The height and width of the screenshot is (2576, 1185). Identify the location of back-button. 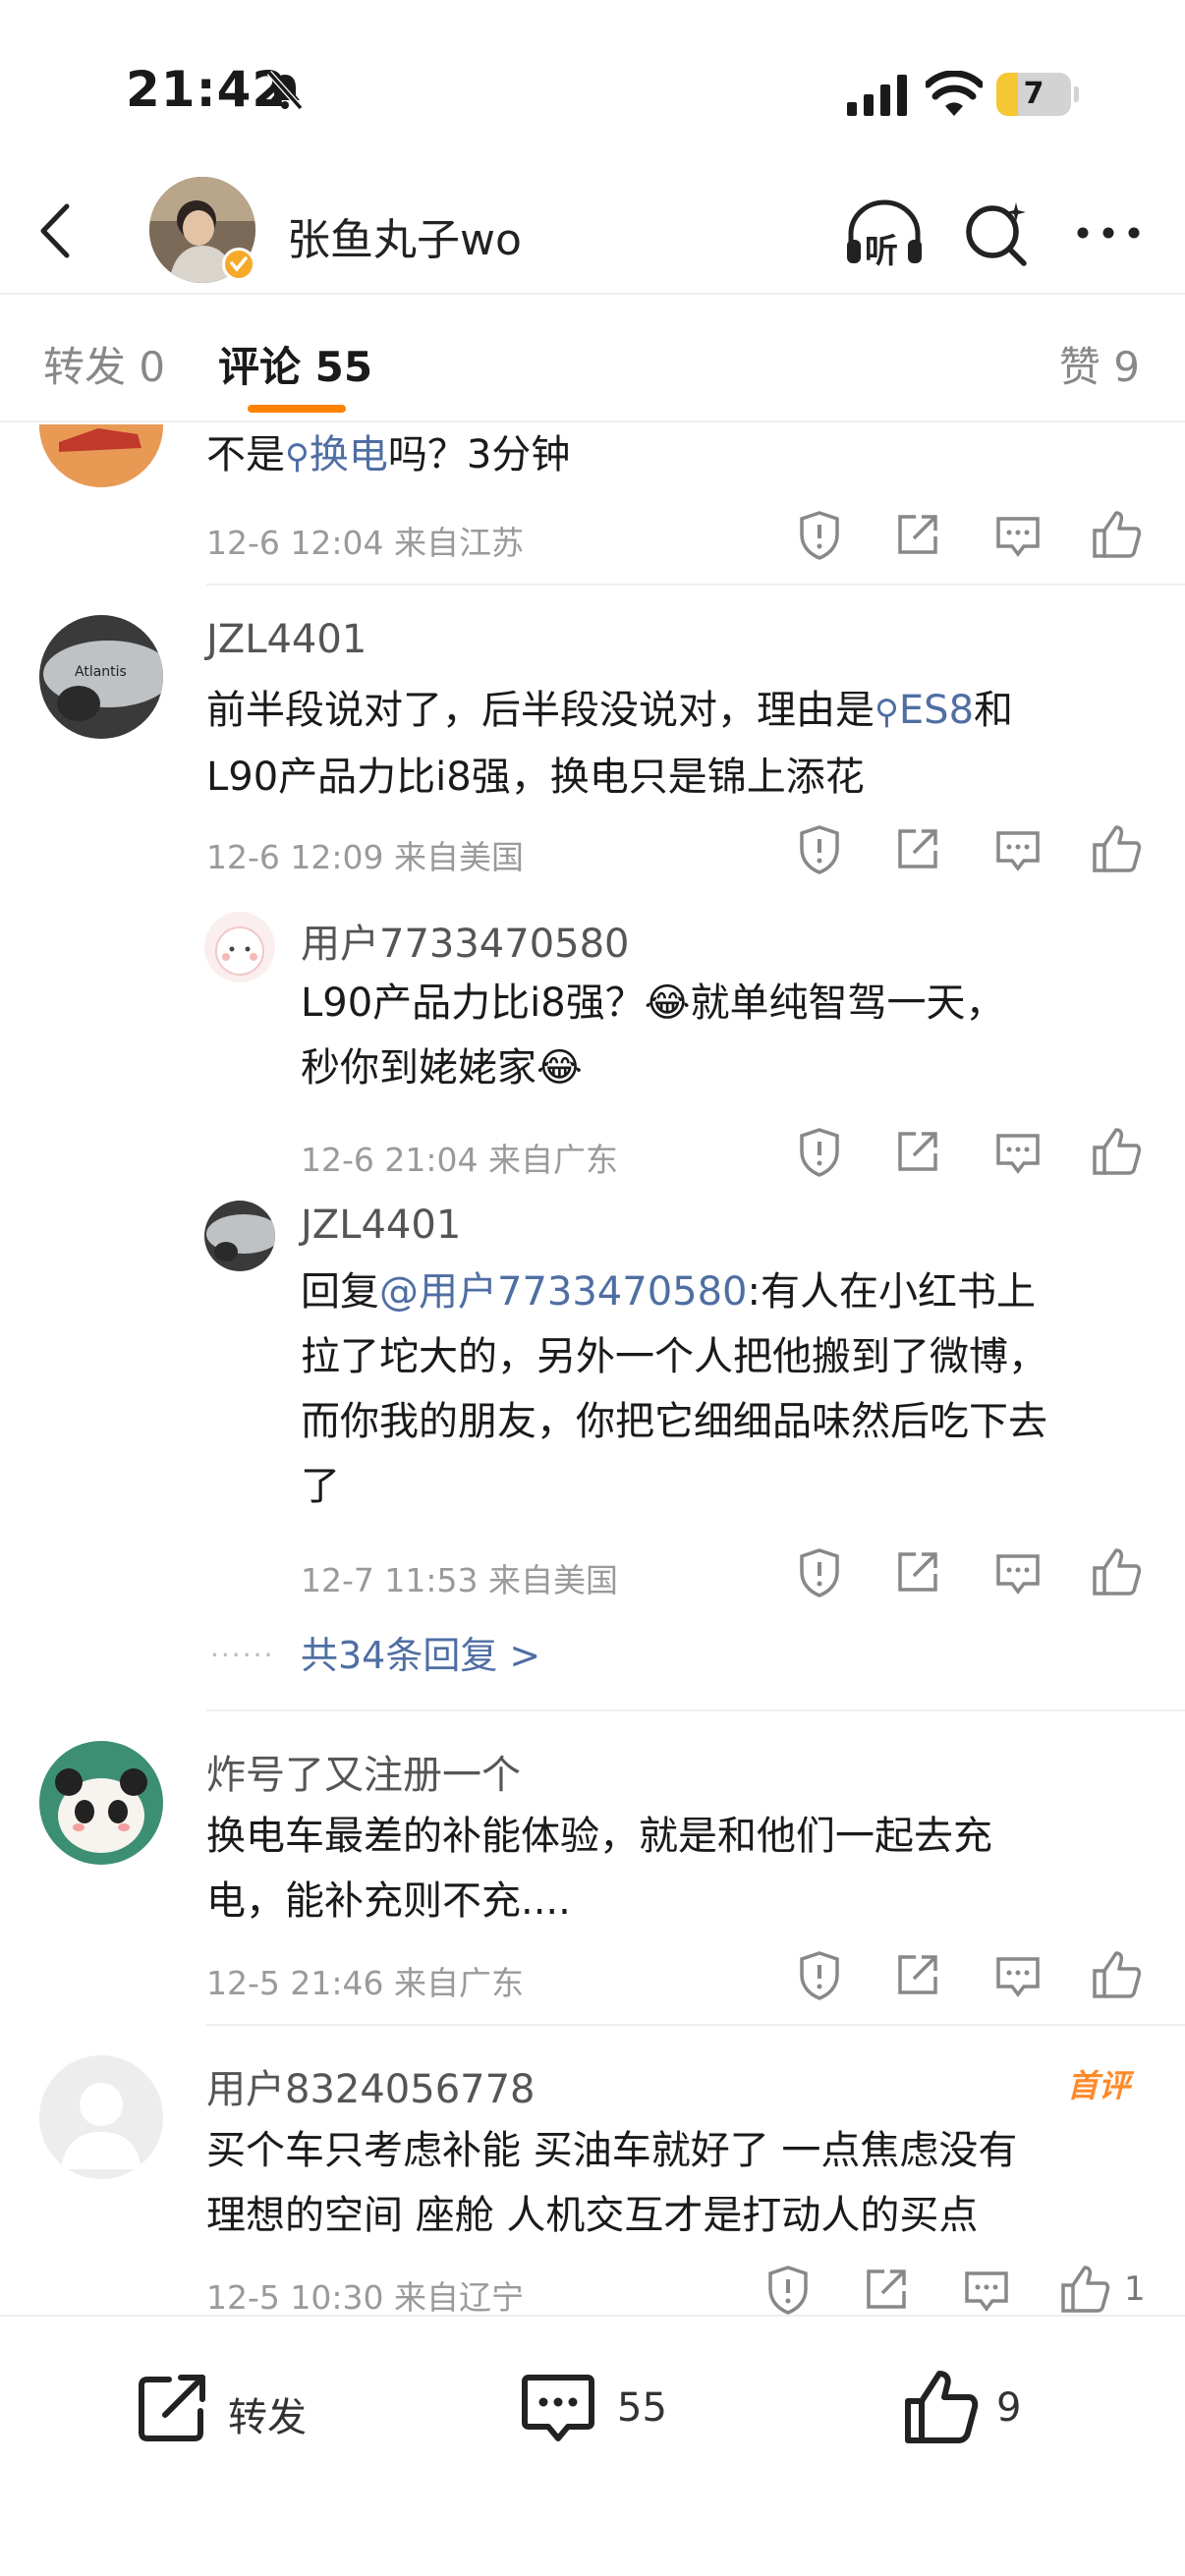
(59, 230).